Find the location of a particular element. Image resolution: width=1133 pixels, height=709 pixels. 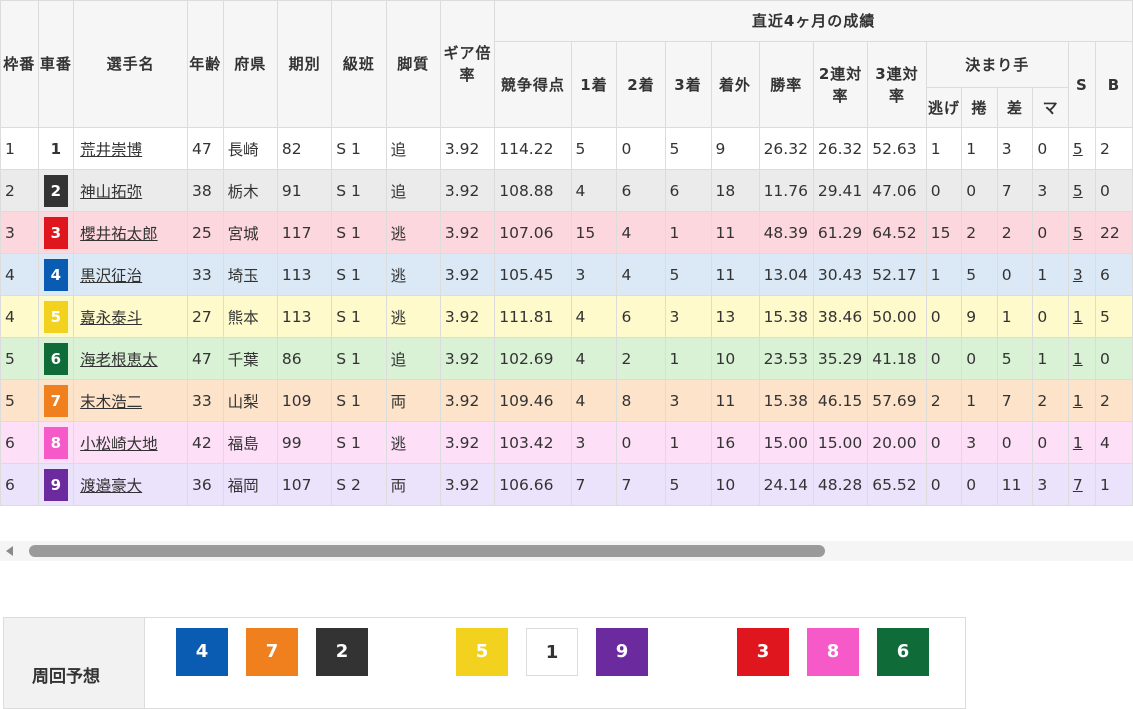

cell-style: 逃 is located at coordinates (413, 232).